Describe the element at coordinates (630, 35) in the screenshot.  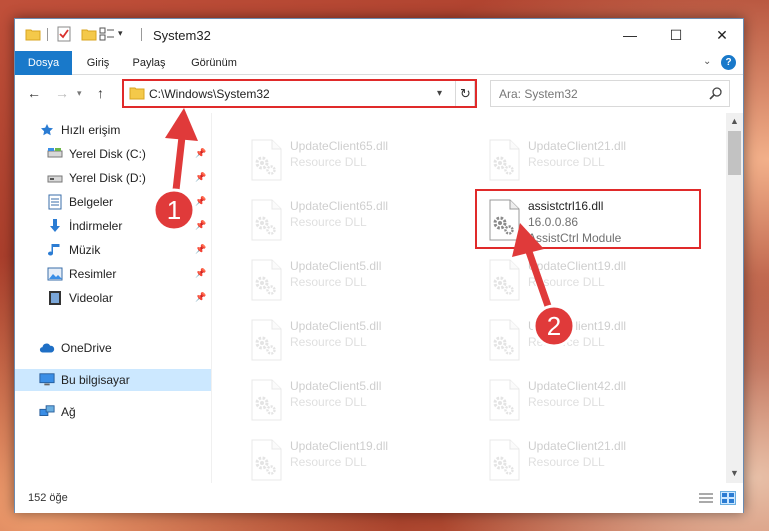
I see `minimize-button: —` at that location.